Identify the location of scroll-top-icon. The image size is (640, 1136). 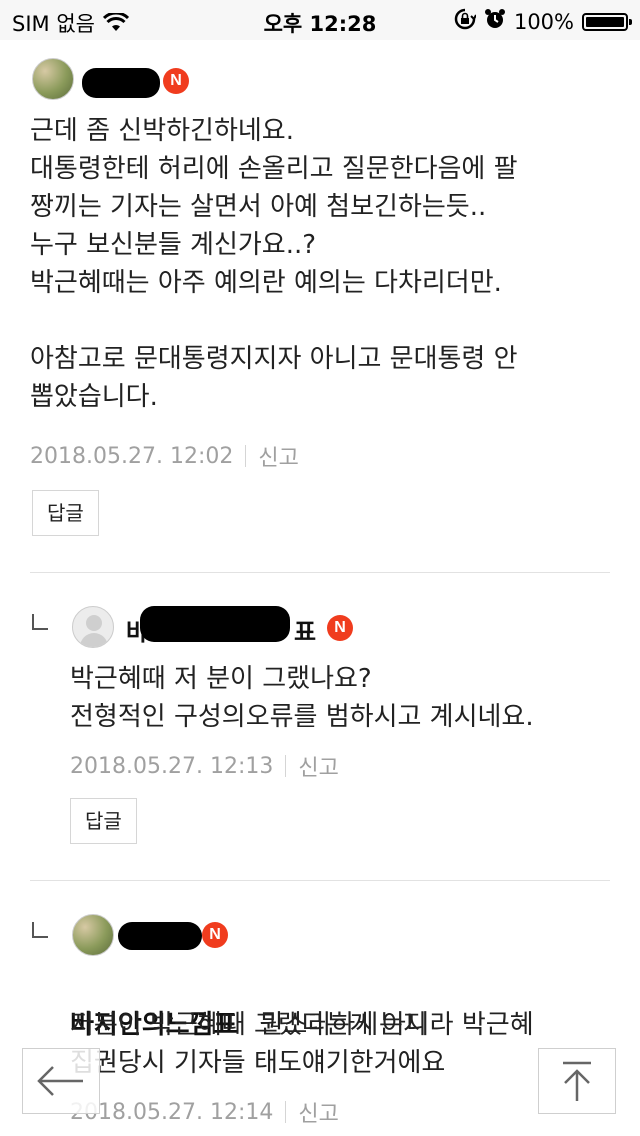
(577, 1081).